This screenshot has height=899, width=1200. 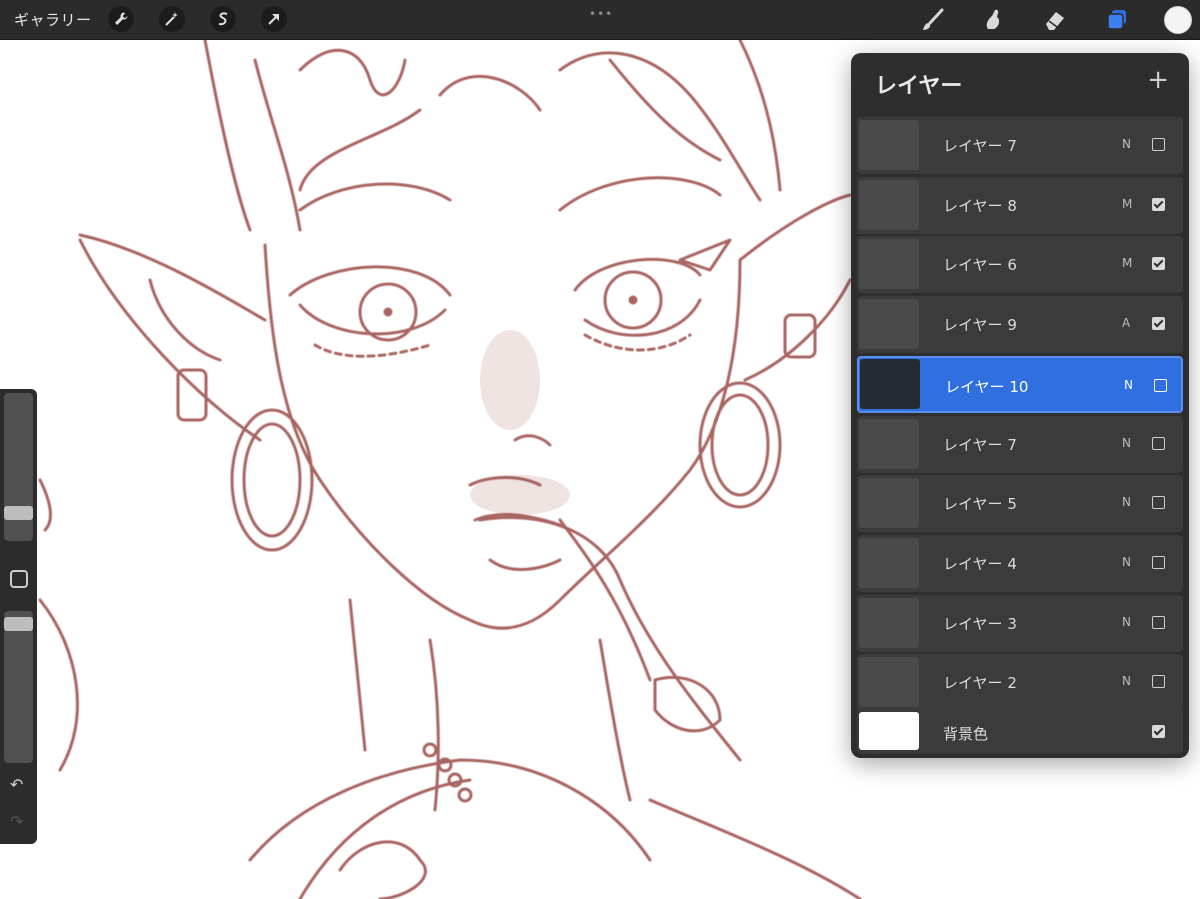 I want to click on transform-arrow-icon, so click(x=274, y=19).